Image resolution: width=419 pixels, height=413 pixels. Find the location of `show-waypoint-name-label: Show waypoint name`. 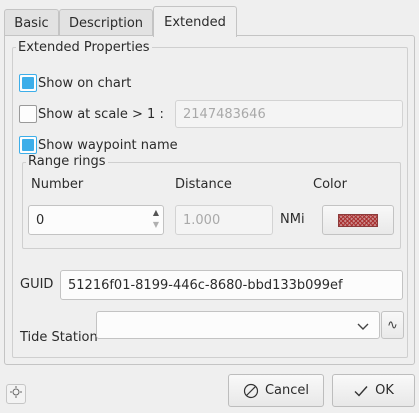

show-waypoint-name-label: Show waypoint name is located at coordinates (108, 145).